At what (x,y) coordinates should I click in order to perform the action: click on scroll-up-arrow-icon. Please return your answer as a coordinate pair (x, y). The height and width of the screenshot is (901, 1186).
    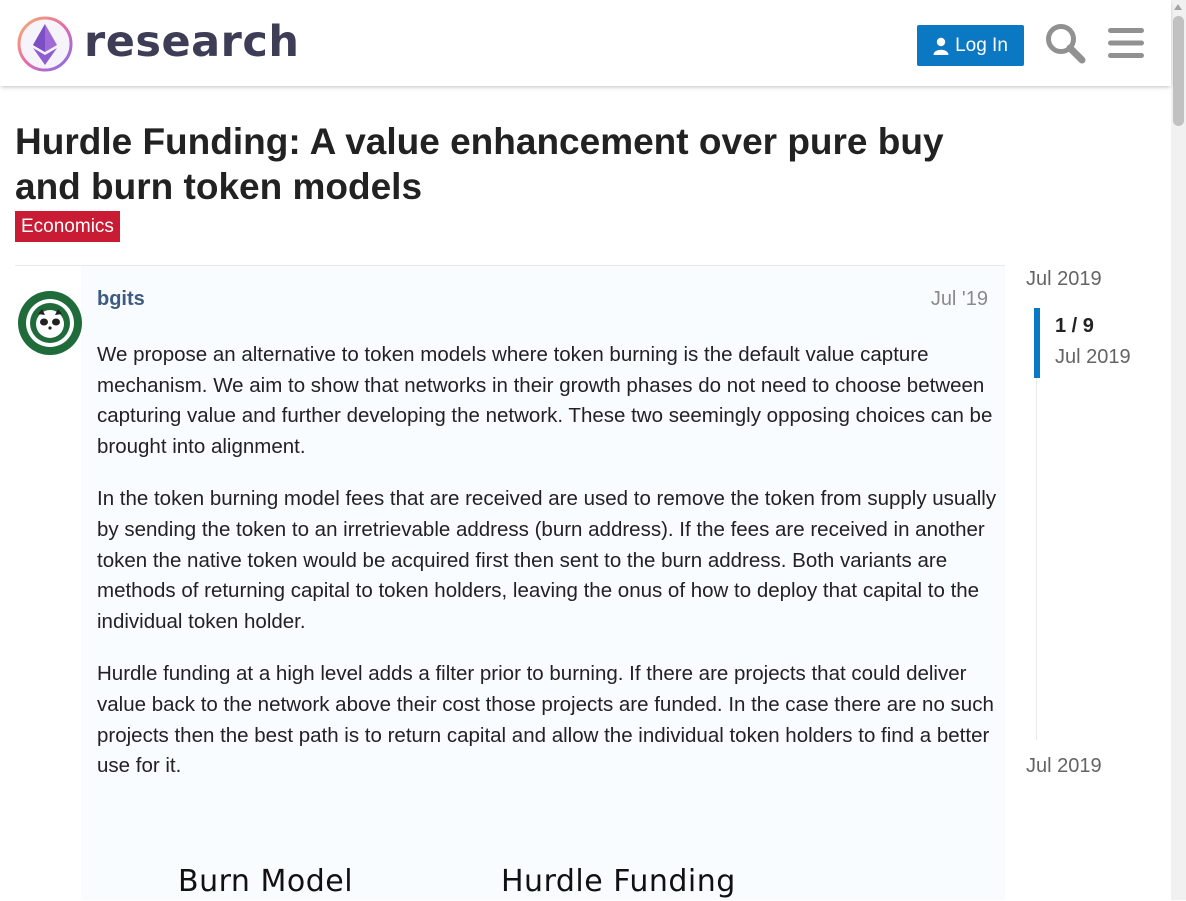
    Looking at the image, I should click on (1178, 7).